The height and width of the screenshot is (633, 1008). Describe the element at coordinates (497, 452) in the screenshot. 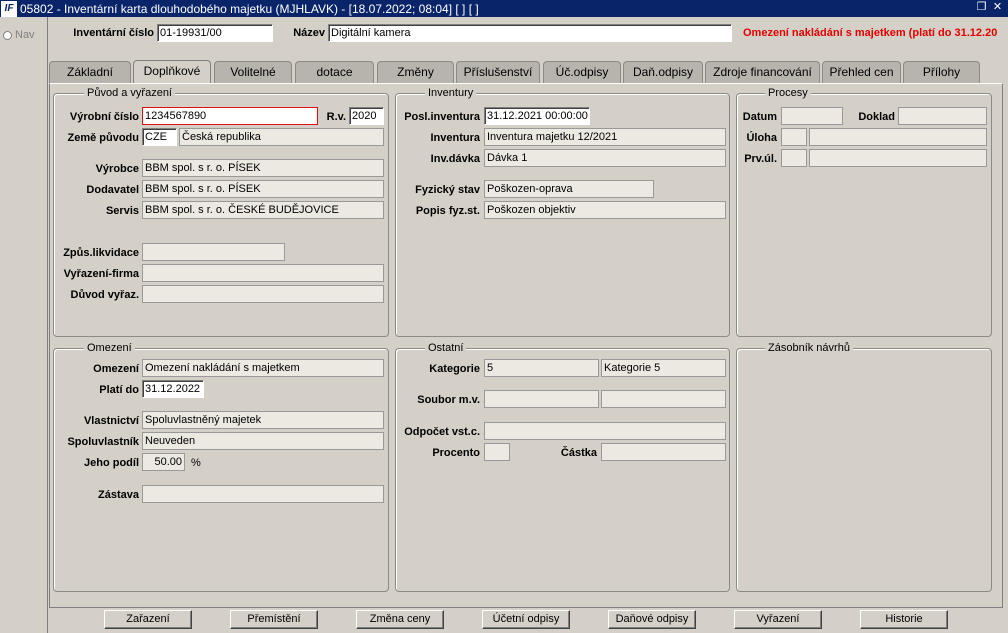

I see `percent-field` at that location.